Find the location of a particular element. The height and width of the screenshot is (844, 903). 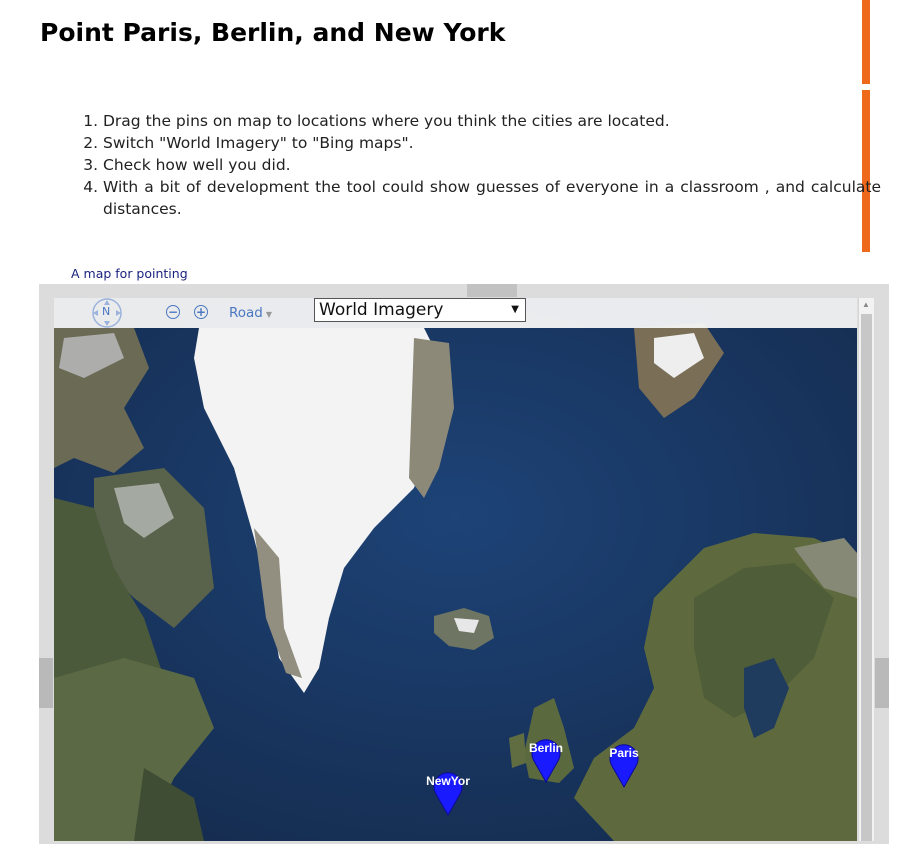

layer-select: World Imagery ▼ is located at coordinates (420, 310).